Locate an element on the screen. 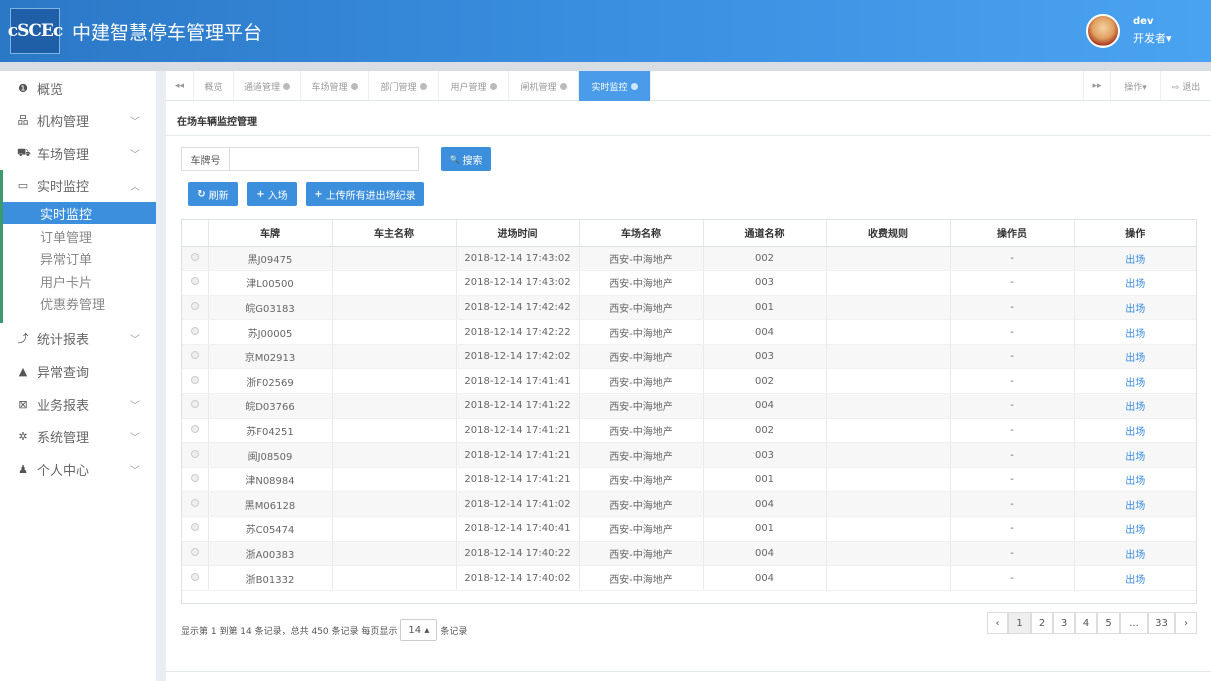 This screenshot has height=681, width=1211. page-2-button: 2 is located at coordinates (1042, 623).